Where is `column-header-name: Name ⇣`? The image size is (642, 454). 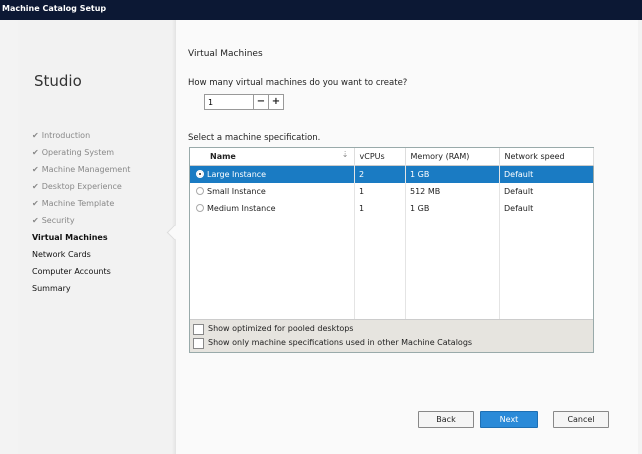 column-header-name: Name ⇣ is located at coordinates (272, 157).